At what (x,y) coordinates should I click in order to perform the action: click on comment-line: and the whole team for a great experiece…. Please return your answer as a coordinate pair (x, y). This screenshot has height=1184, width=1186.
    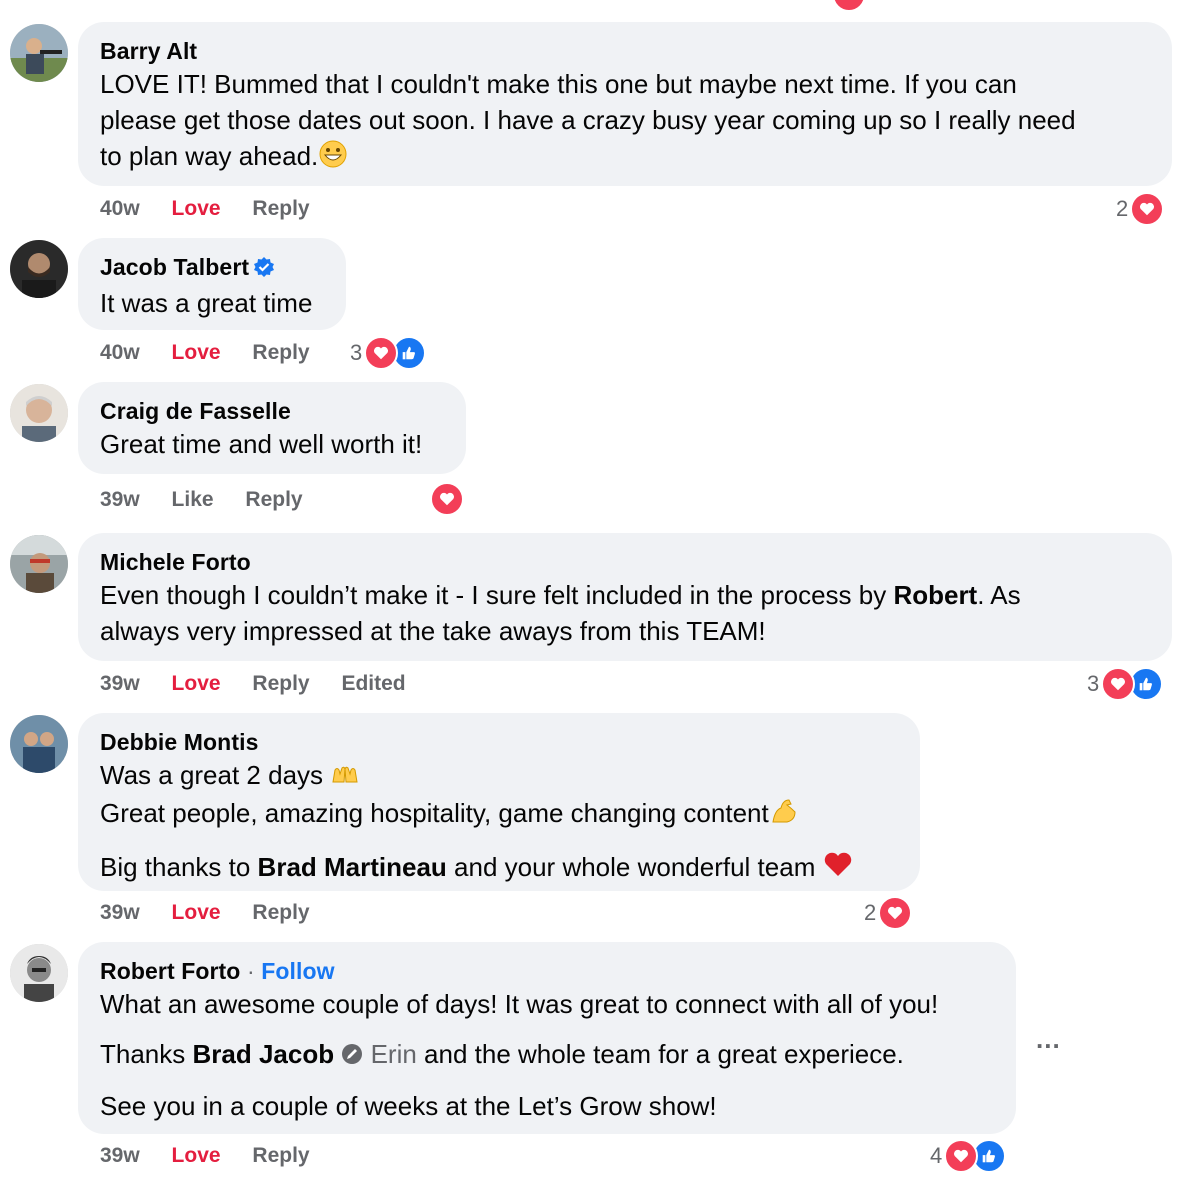
    Looking at the image, I should click on (660, 1054).